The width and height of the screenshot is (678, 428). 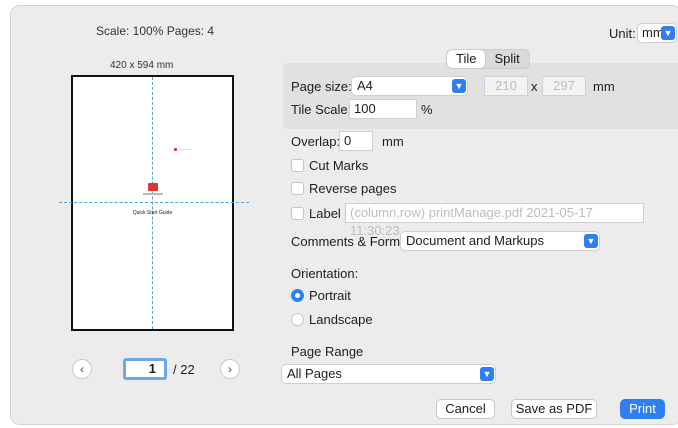 I want to click on overlap-unit: mm, so click(x=393, y=141).